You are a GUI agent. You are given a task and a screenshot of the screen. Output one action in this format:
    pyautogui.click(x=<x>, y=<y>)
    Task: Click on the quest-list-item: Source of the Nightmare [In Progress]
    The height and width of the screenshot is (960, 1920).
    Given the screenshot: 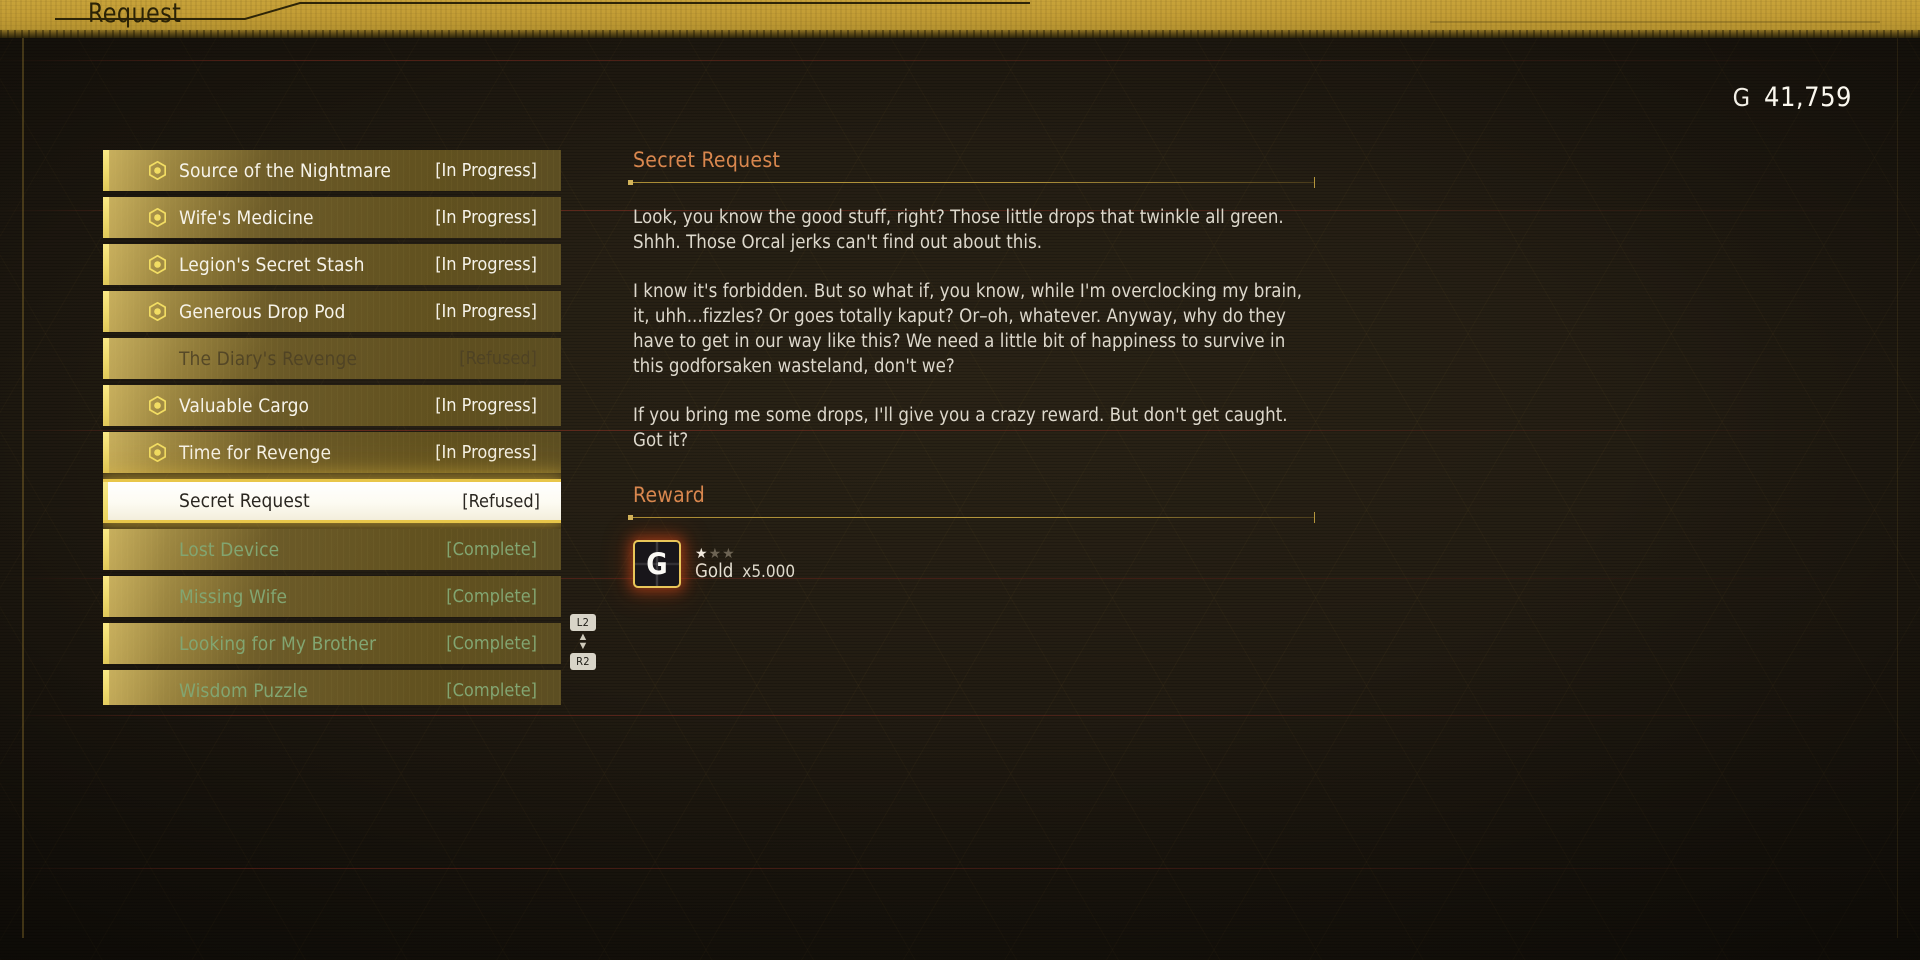 What is the action you would take?
    pyautogui.click(x=332, y=170)
    